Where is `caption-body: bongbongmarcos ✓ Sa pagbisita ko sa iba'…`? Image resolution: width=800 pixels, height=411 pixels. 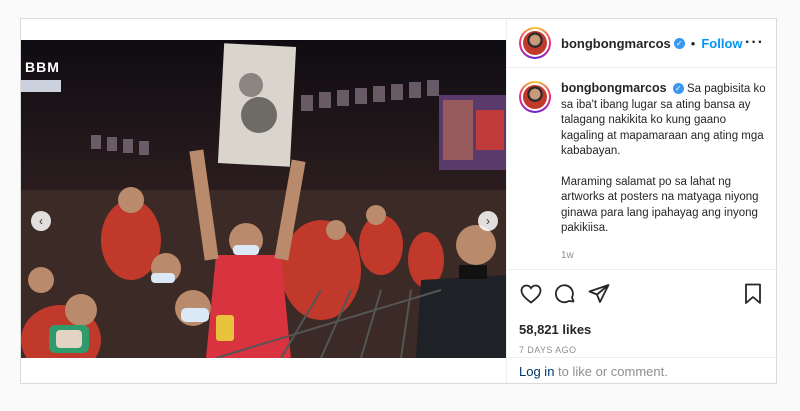
caption-body: bongbongmarcos ✓ Sa pagbisita ko sa iba'… is located at coordinates (665, 172).